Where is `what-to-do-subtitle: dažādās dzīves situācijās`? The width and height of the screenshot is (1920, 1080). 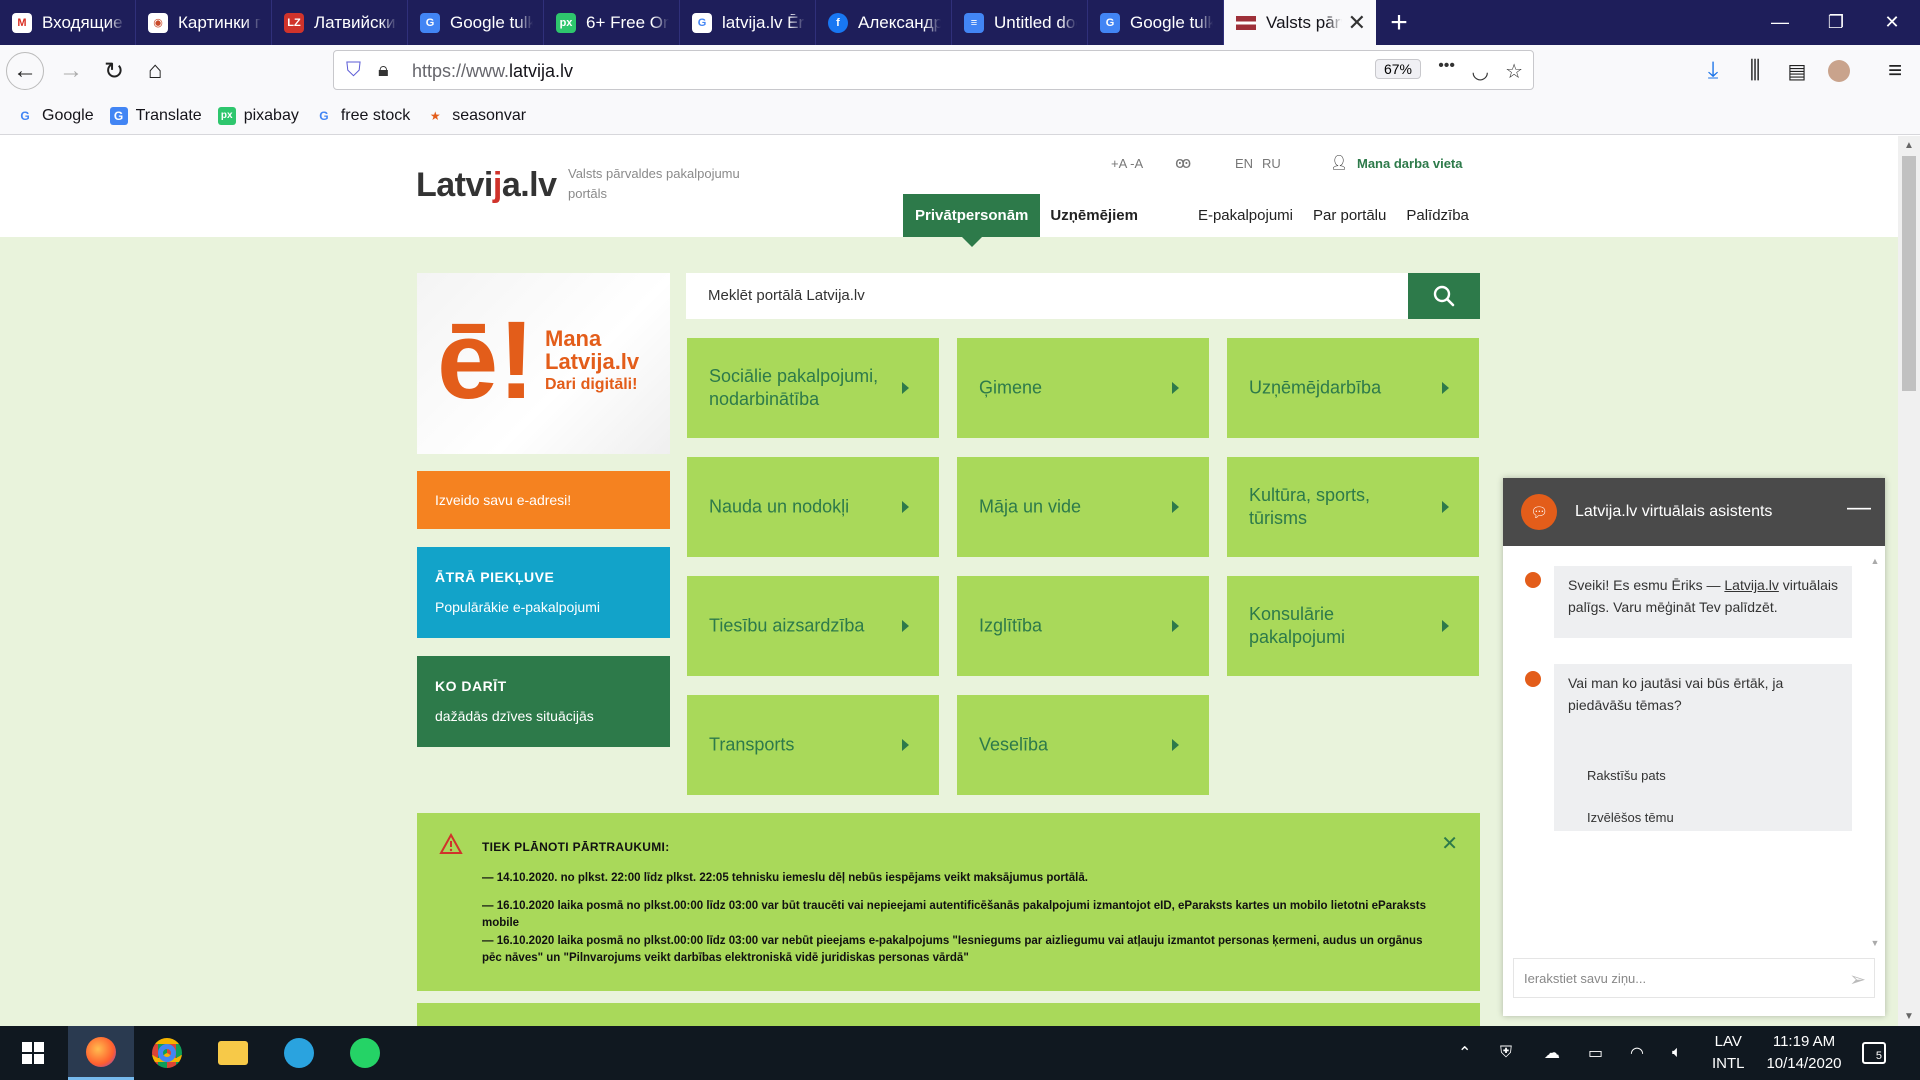 what-to-do-subtitle: dažādās dzīves situācijās is located at coordinates (514, 716).